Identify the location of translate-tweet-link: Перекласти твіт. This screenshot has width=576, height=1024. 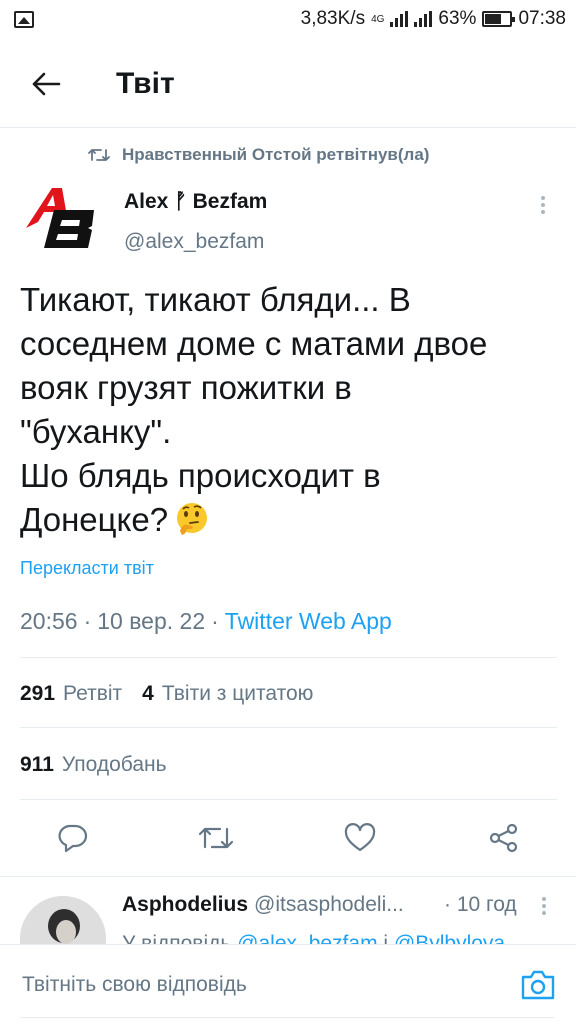
(87, 568).